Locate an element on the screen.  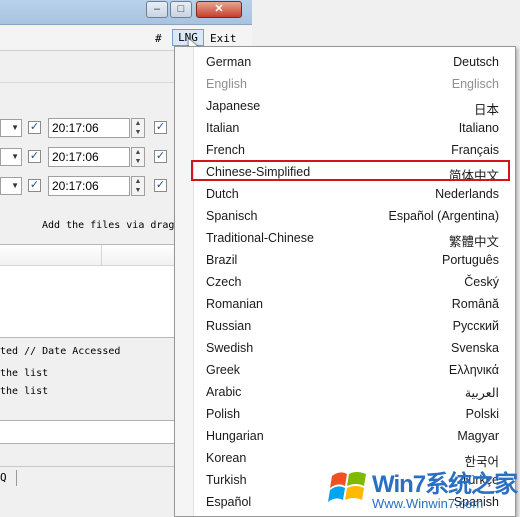
language-native-name: Svenska is located at coordinates (475, 348).